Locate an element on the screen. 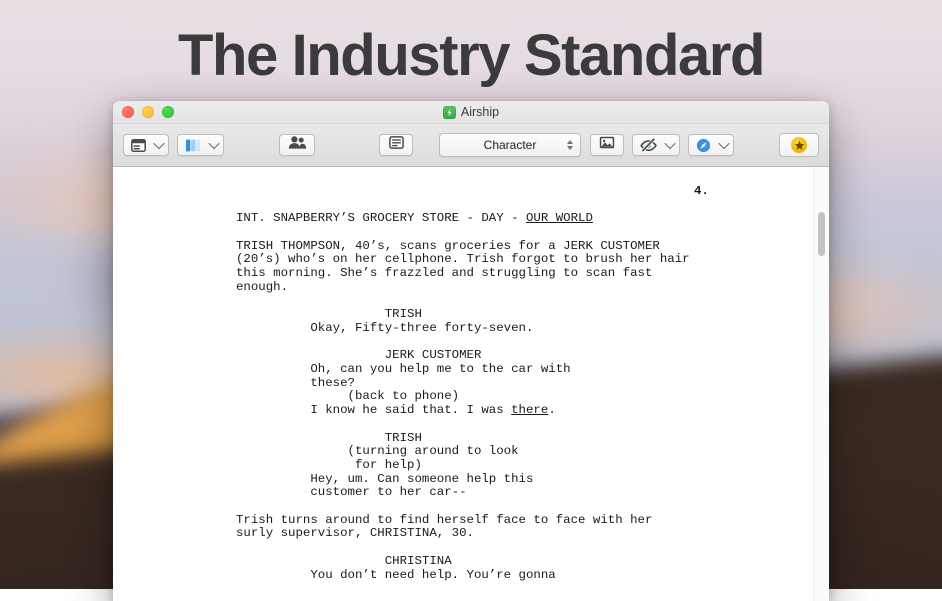 Image resolution: width=942 pixels, height=601 pixels. traffic-light-group is located at coordinates (148, 112).